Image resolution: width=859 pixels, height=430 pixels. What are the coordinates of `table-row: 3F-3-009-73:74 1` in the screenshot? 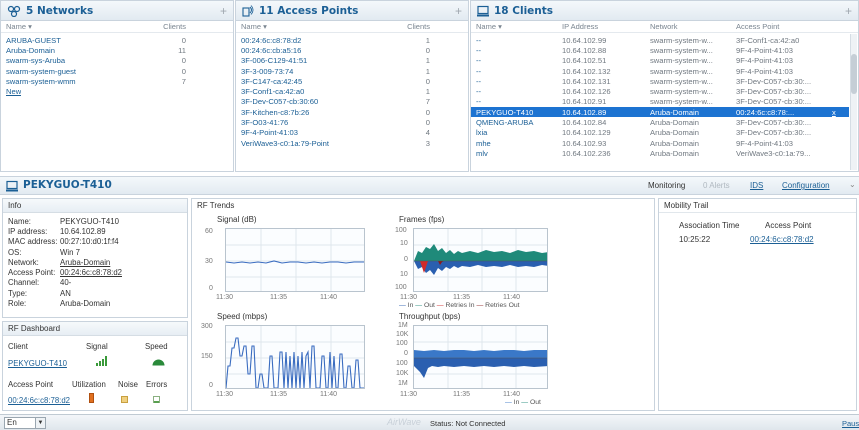 It's located at (354, 71).